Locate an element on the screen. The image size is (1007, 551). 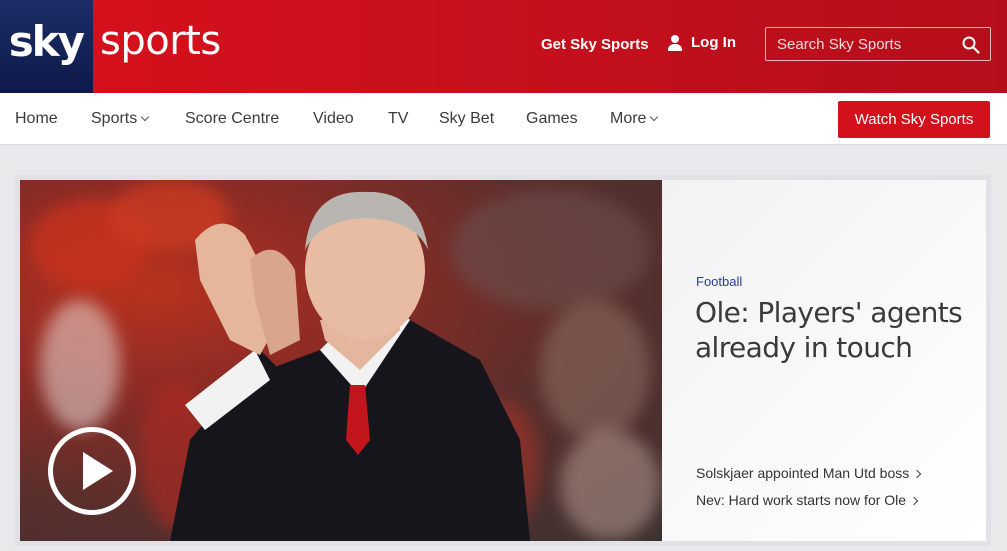
nav-label: Sky Bet is located at coordinates (467, 118).